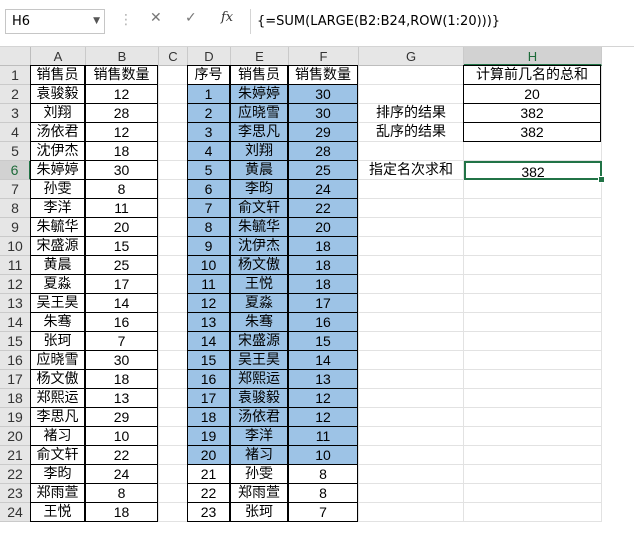 The width and height of the screenshot is (634, 545). Describe the element at coordinates (259, 151) in the screenshot. I see `sorted-row-name: 刘翔` at that location.